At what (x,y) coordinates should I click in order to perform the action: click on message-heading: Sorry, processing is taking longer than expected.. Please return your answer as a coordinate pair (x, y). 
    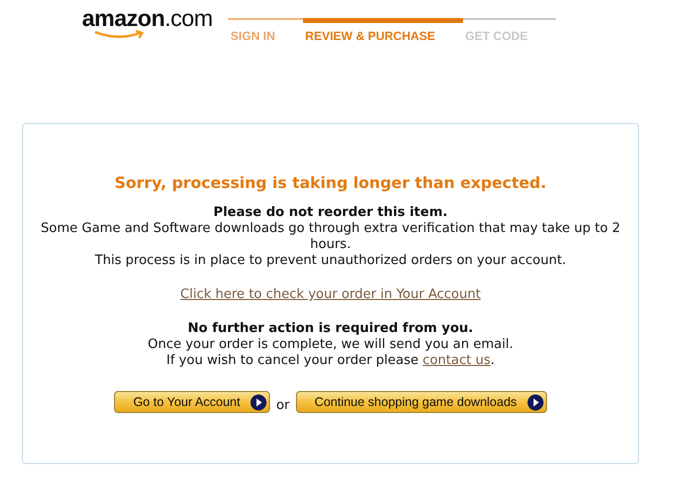
    Looking at the image, I should click on (330, 183).